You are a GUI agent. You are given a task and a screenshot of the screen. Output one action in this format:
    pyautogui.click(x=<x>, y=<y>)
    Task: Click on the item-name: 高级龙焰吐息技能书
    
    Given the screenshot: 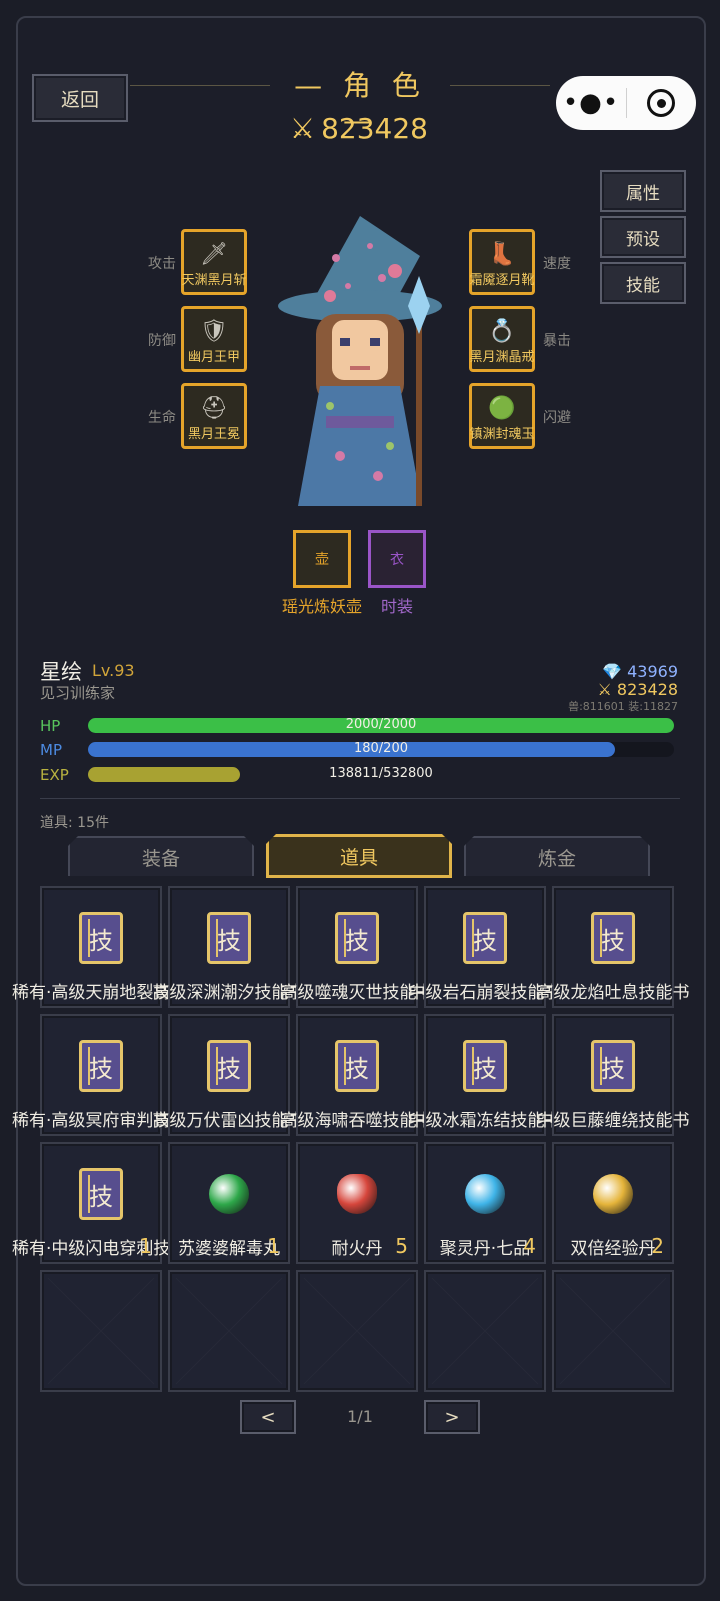 What is the action you would take?
    pyautogui.click(x=613, y=993)
    